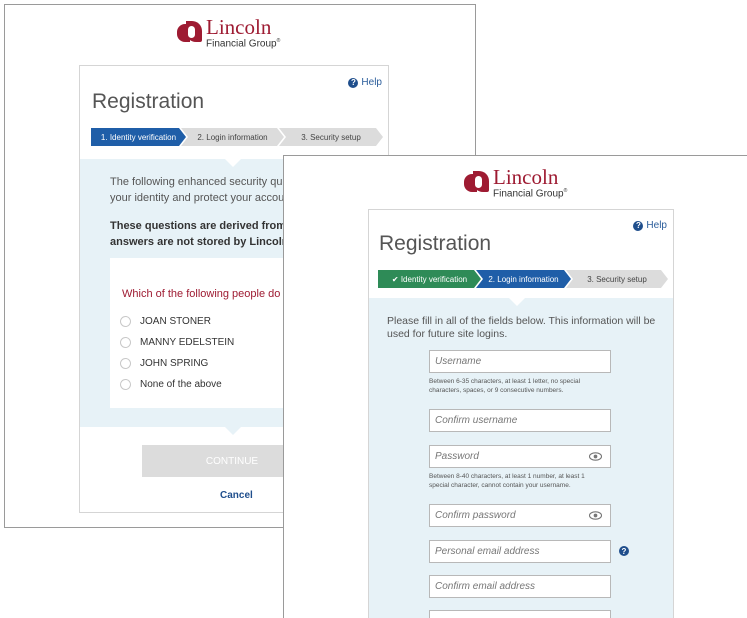 This screenshot has width=747, height=618. I want to click on password-field: Password, so click(520, 456).